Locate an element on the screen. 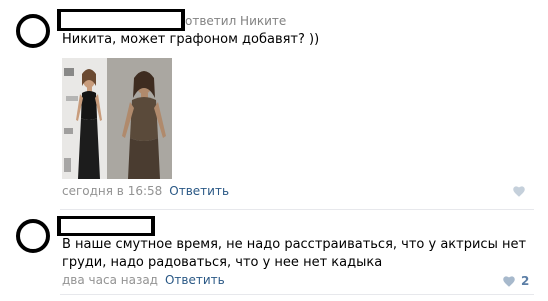 This screenshot has height=301, width=548. comment-date: сегодня в 16:58 is located at coordinates (112, 191).